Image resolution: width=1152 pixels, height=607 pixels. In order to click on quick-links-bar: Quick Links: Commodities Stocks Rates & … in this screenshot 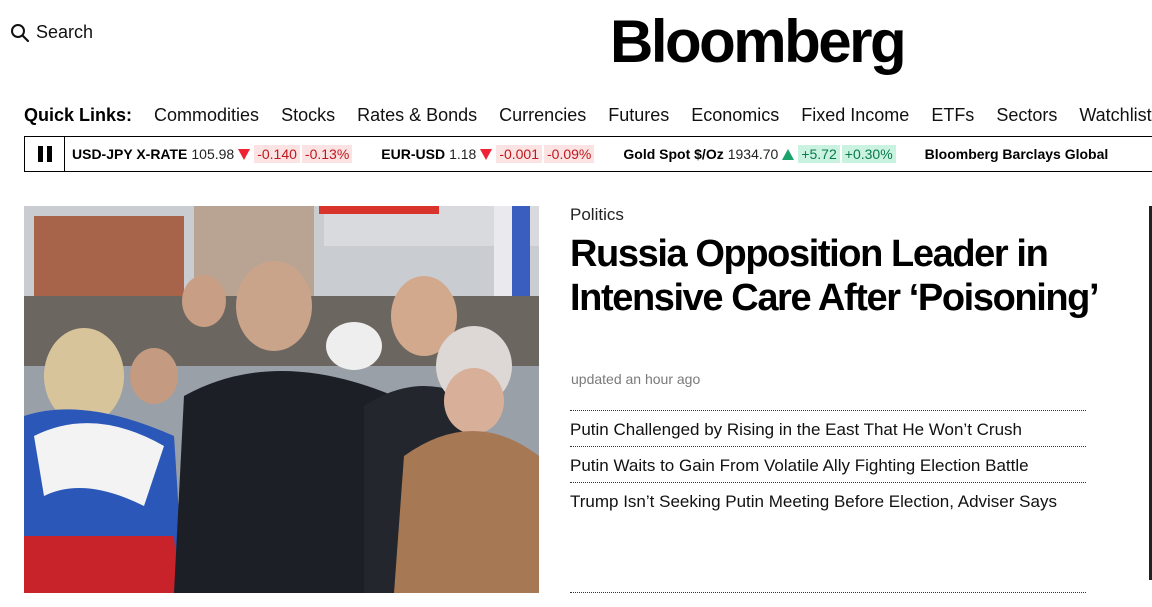, I will do `click(588, 115)`.